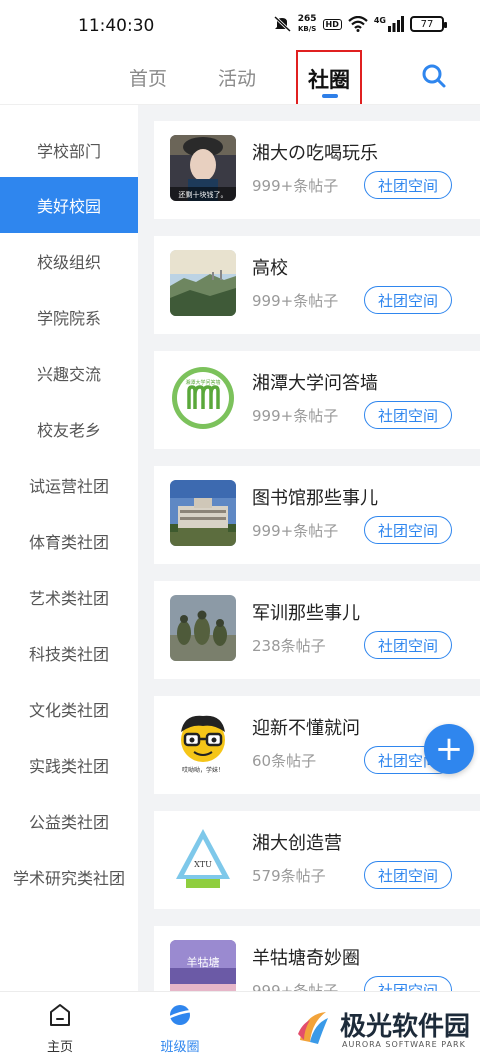 The width and height of the screenshot is (480, 1056). What do you see at coordinates (69, 261) in the screenshot?
I see `sidebar-item-school-orgs: 校级组织` at bounding box center [69, 261].